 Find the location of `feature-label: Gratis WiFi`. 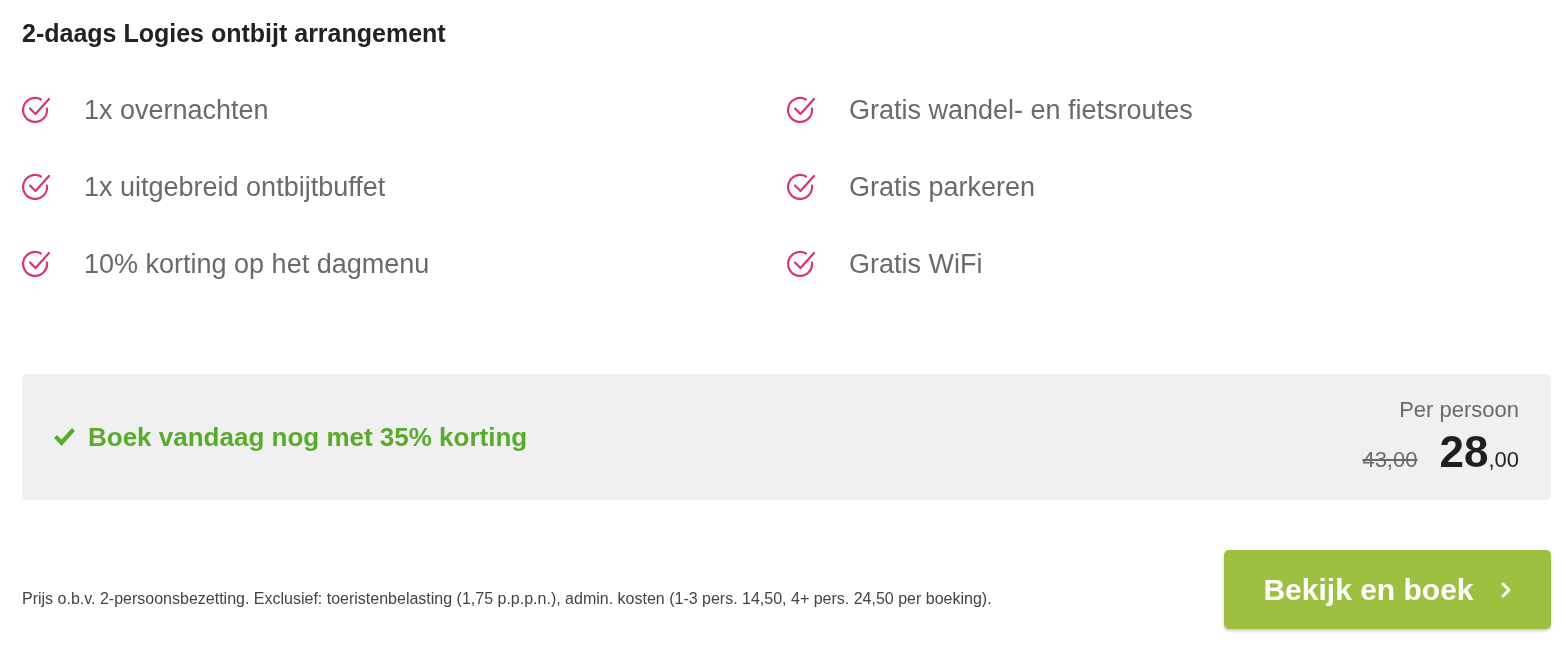

feature-label: Gratis WiFi is located at coordinates (916, 264).